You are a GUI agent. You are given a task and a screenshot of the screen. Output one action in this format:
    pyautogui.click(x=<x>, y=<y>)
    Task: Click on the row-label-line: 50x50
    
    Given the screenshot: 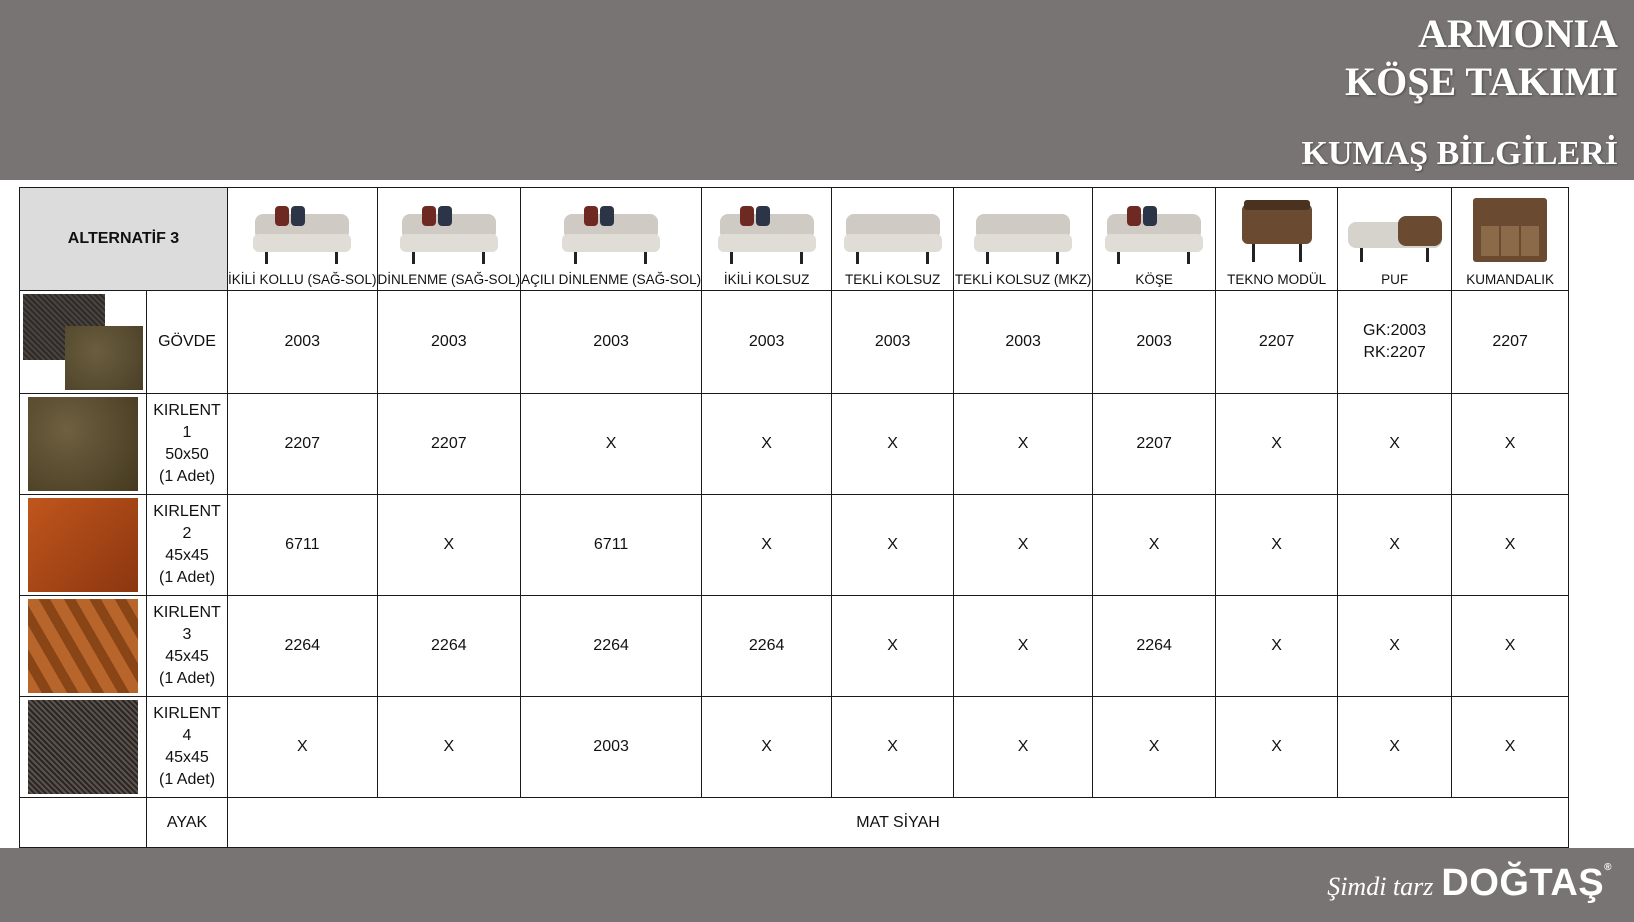 What is the action you would take?
    pyautogui.click(x=187, y=454)
    